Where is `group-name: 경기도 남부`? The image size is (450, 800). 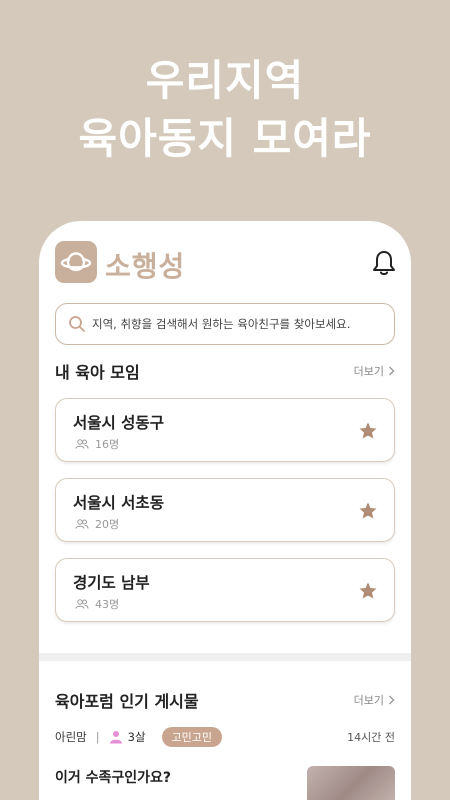
group-name: 경기도 남부 is located at coordinates (111, 583).